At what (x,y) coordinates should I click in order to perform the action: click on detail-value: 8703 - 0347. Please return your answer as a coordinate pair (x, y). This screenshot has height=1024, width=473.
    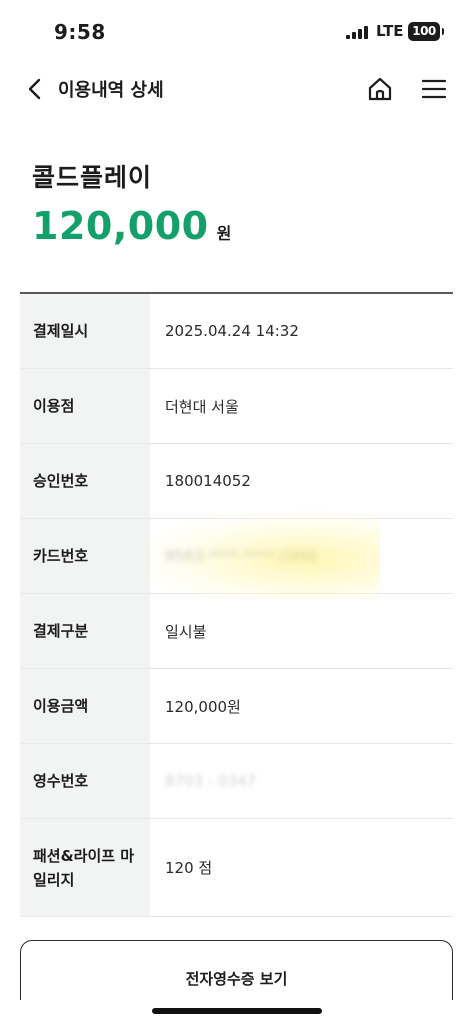
    Looking at the image, I should click on (301, 781).